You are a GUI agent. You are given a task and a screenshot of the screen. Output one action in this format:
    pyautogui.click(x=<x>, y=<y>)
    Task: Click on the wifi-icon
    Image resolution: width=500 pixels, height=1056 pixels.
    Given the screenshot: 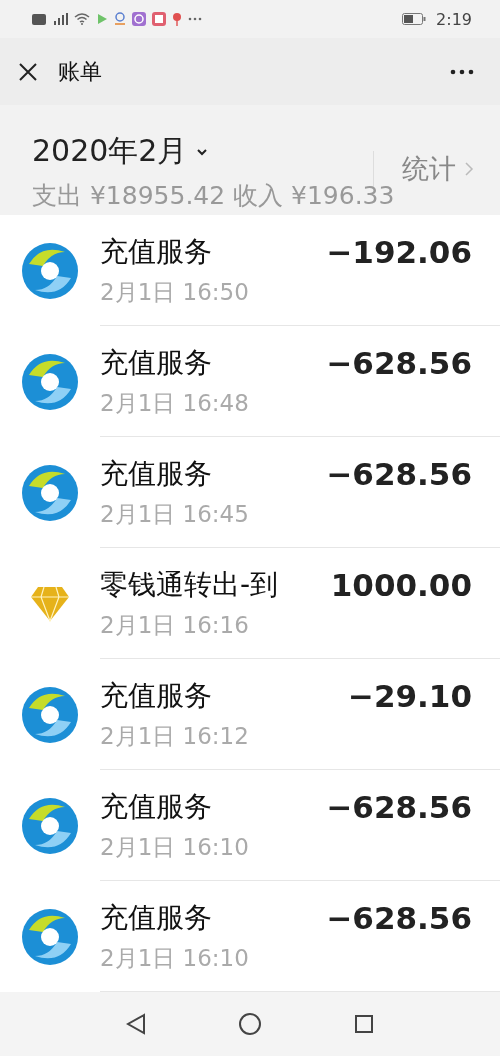 What is the action you would take?
    pyautogui.click(x=82, y=19)
    